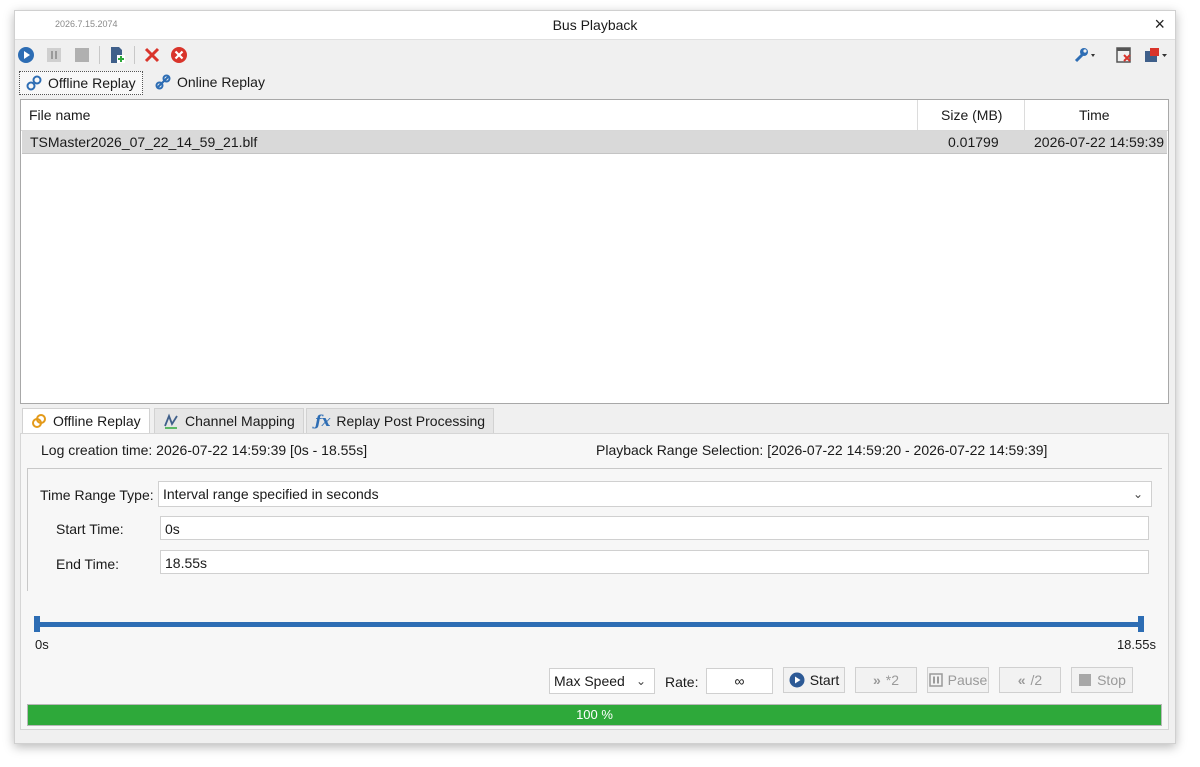  What do you see at coordinates (654, 562) in the screenshot?
I see `end-time-input: 18.55s` at bounding box center [654, 562].